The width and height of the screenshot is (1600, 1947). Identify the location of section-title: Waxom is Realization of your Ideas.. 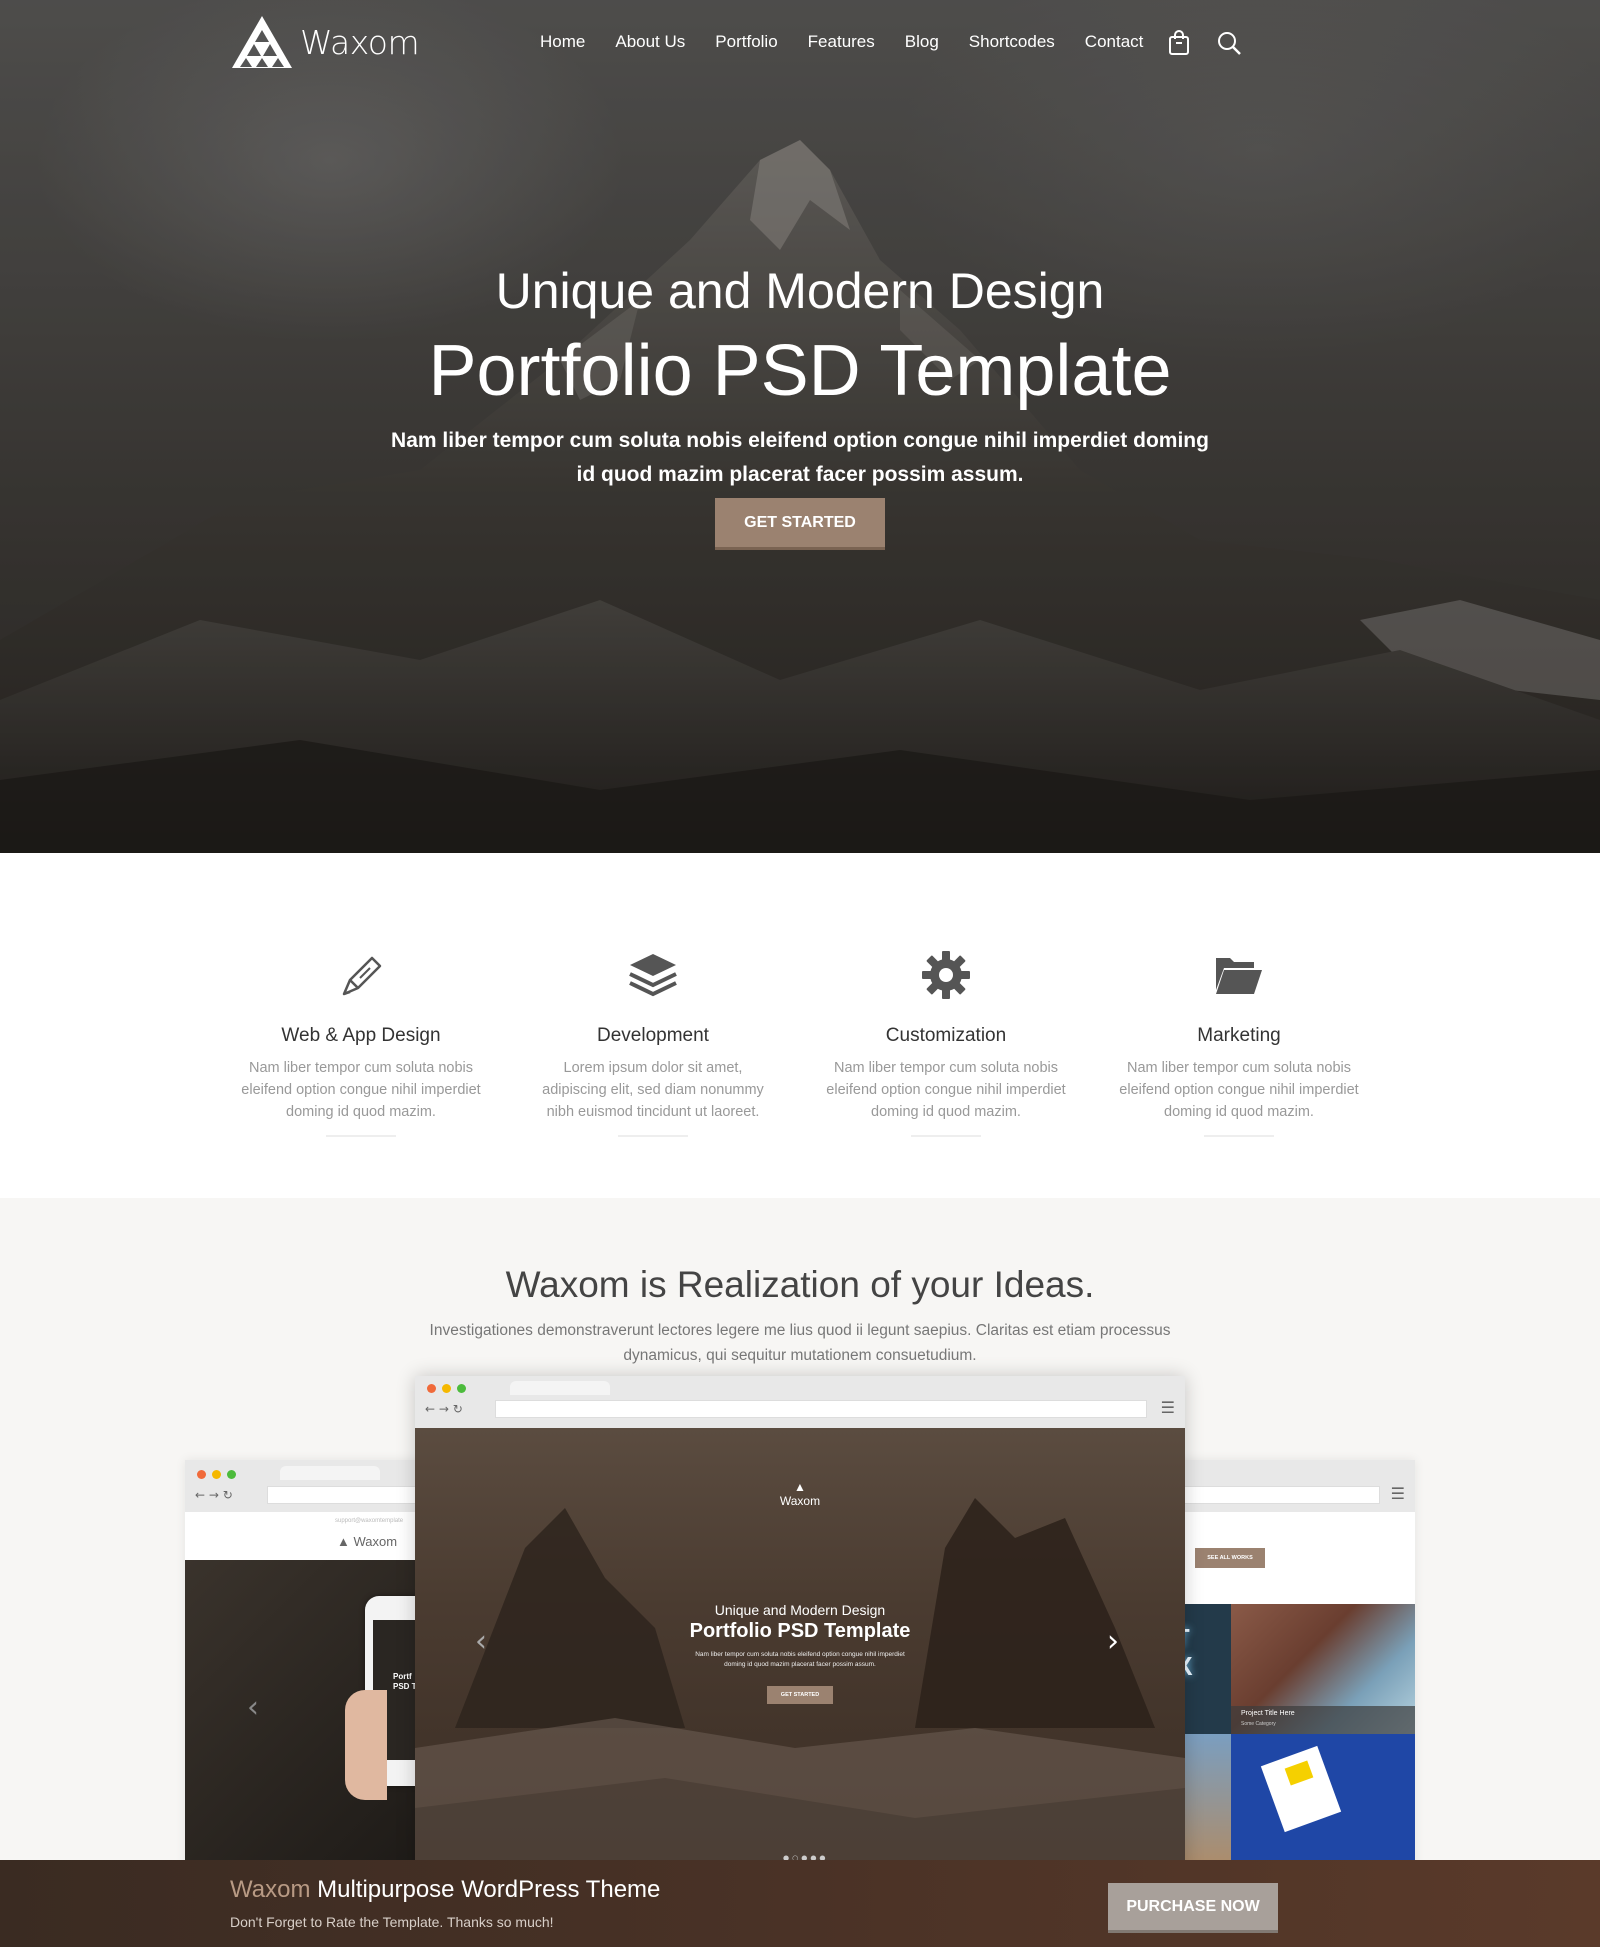
(800, 1284).